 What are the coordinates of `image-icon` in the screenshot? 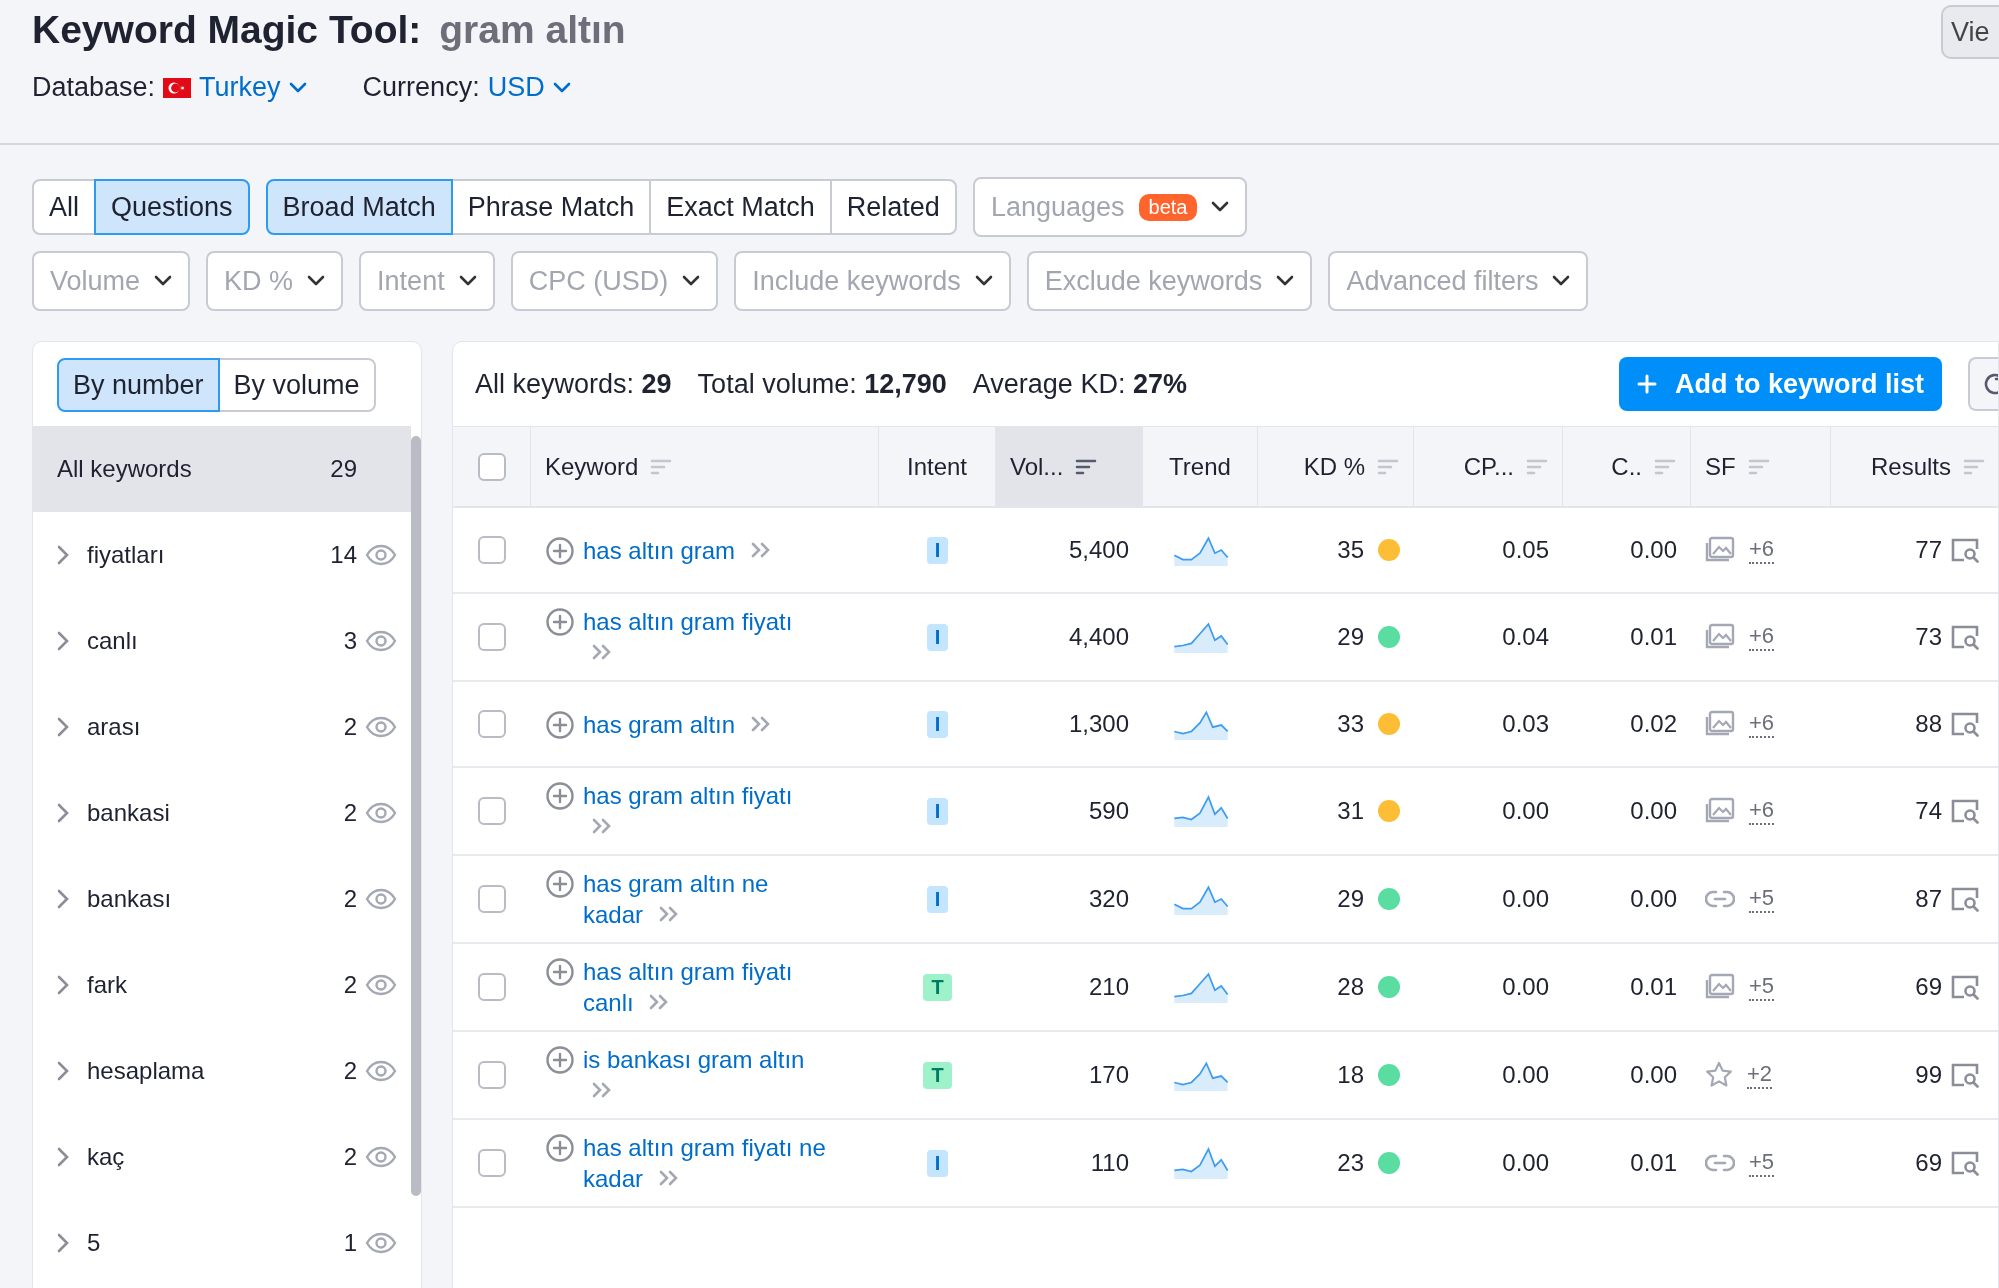 It's located at (1720, 811).